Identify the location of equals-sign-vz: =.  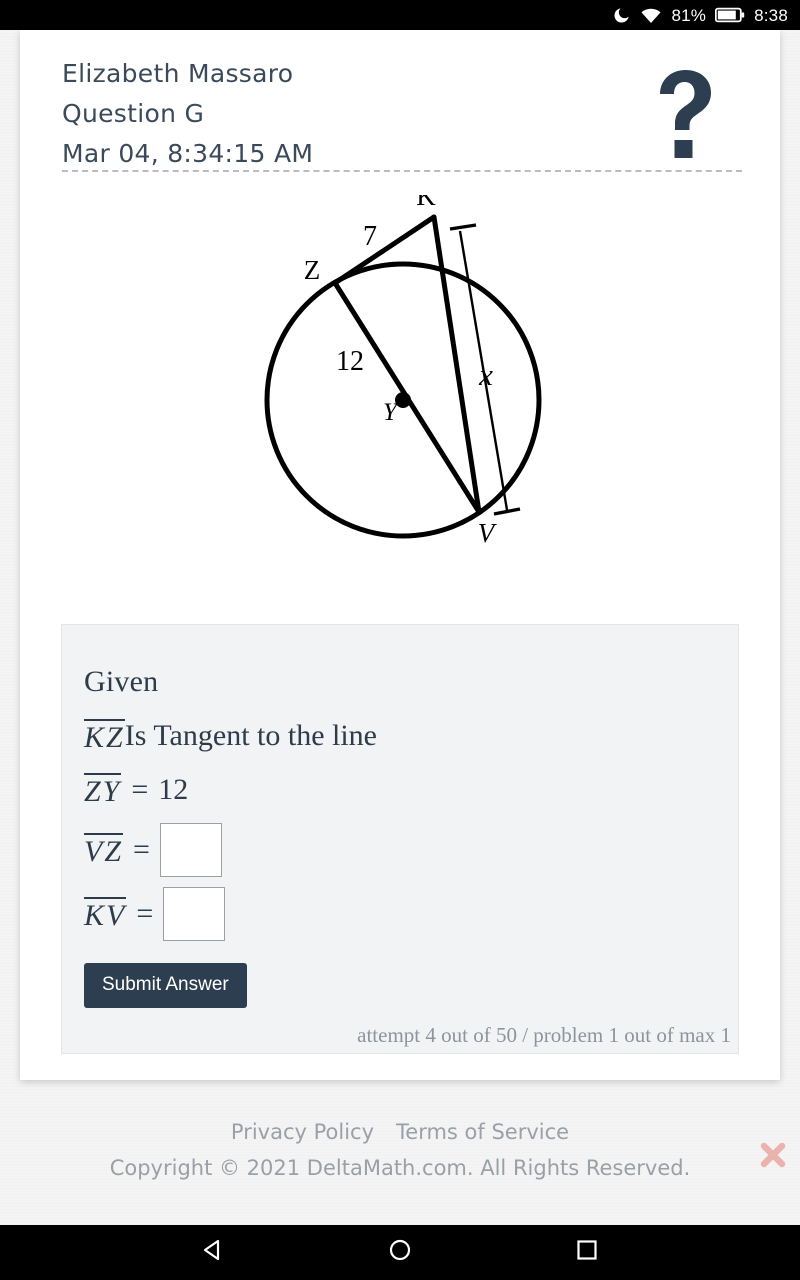
(141, 849).